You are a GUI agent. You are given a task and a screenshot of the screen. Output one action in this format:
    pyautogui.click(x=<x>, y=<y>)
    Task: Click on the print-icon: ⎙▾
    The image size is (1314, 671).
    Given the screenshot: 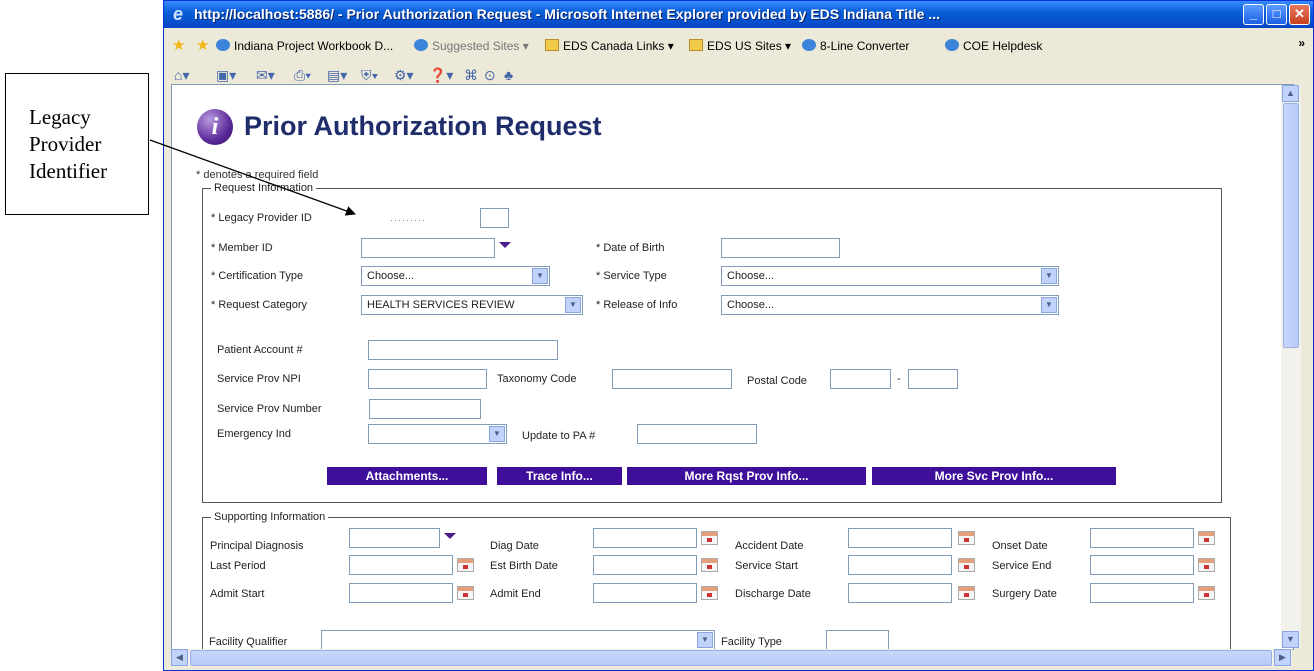 What is the action you would take?
    pyautogui.click(x=302, y=75)
    